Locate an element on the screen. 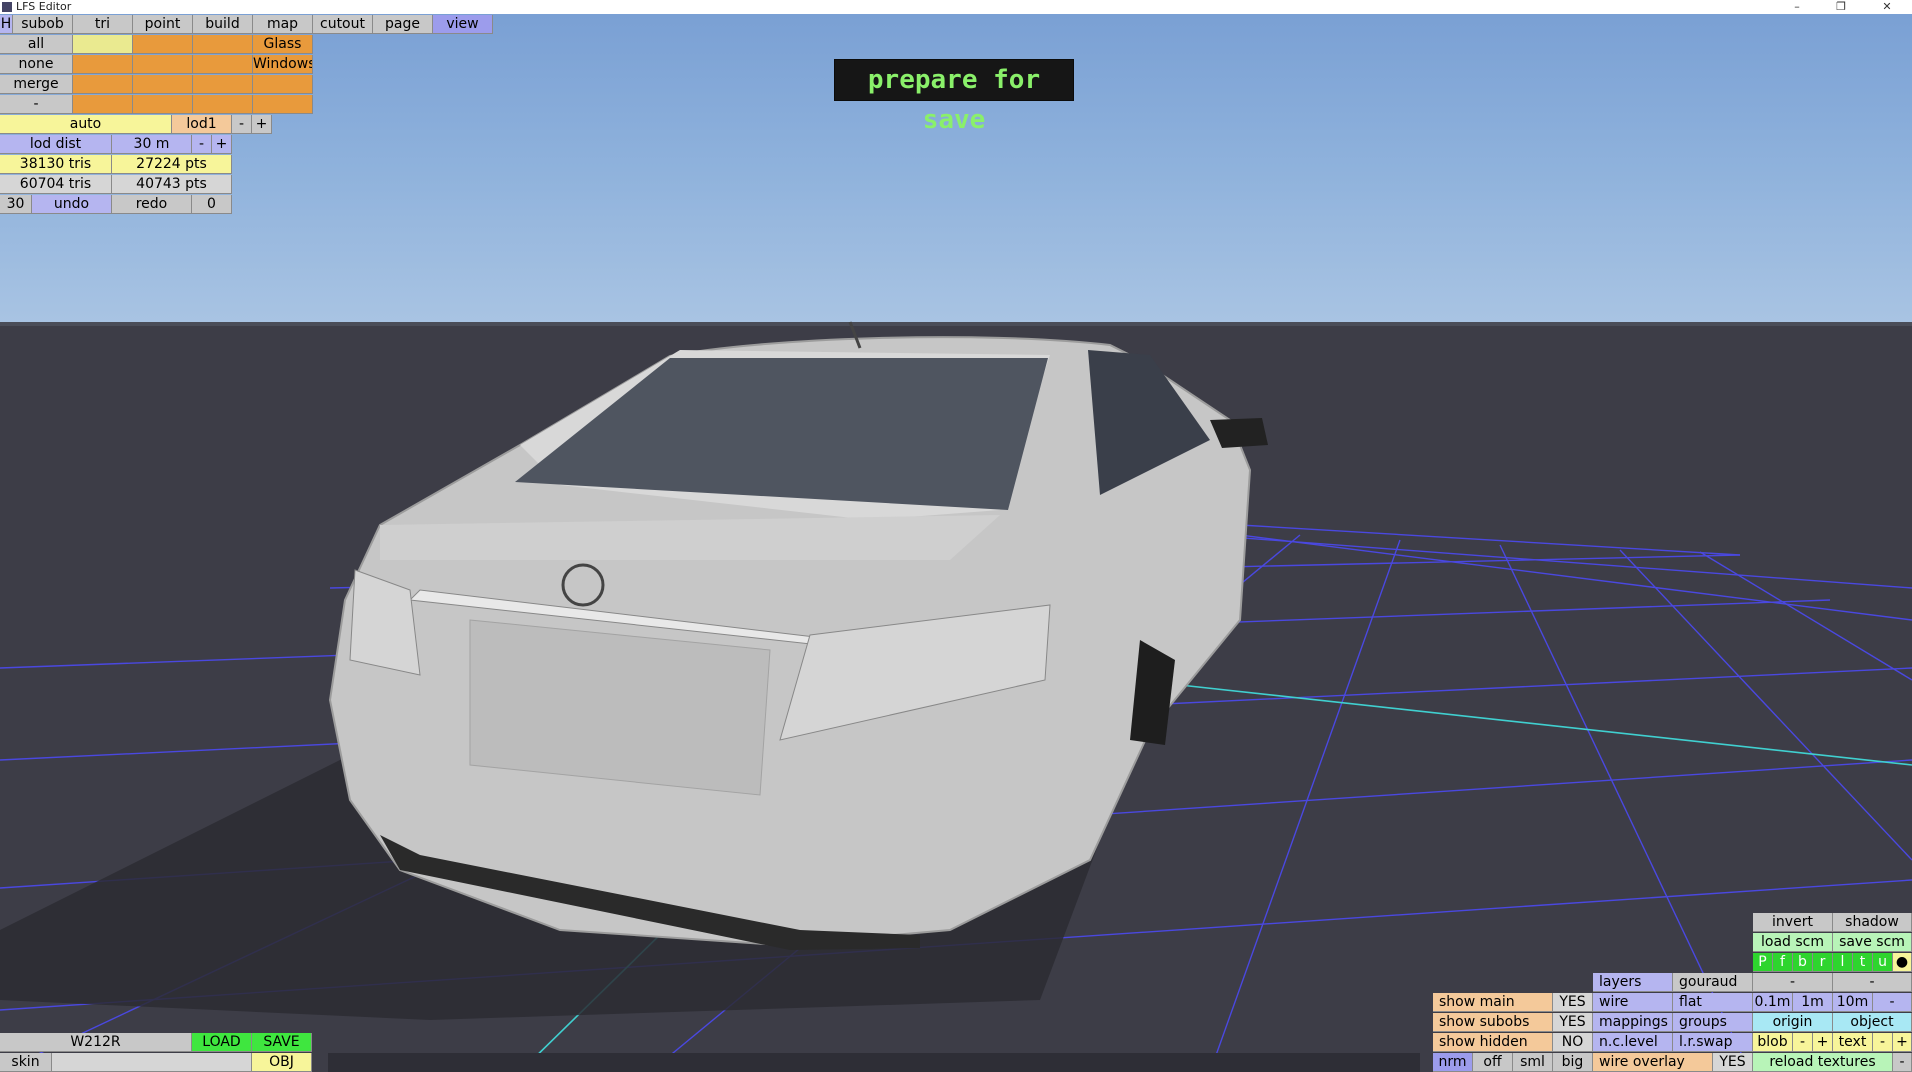  menu-page: page is located at coordinates (403, 24).